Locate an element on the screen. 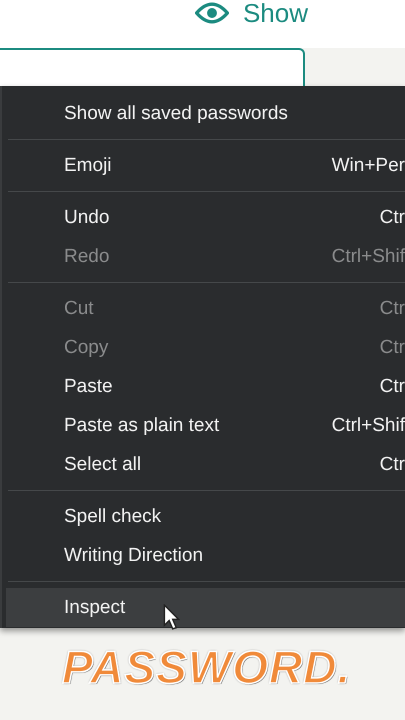 This screenshot has width=405, height=720. menu-item: Emoji Win+Per is located at coordinates (205, 165).